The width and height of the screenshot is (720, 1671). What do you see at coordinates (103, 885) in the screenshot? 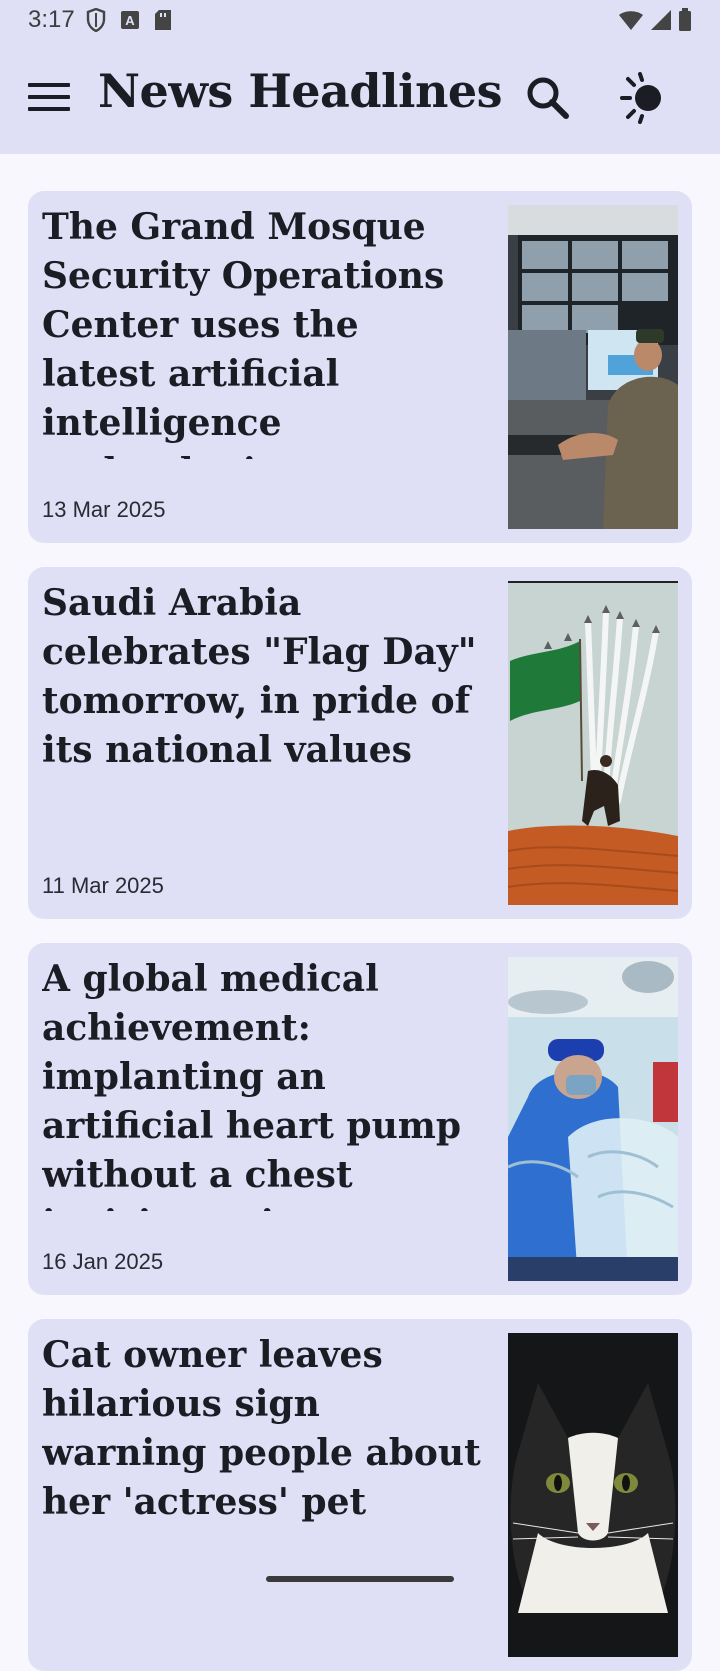
I see `article-date: 11 Mar 2025` at bounding box center [103, 885].